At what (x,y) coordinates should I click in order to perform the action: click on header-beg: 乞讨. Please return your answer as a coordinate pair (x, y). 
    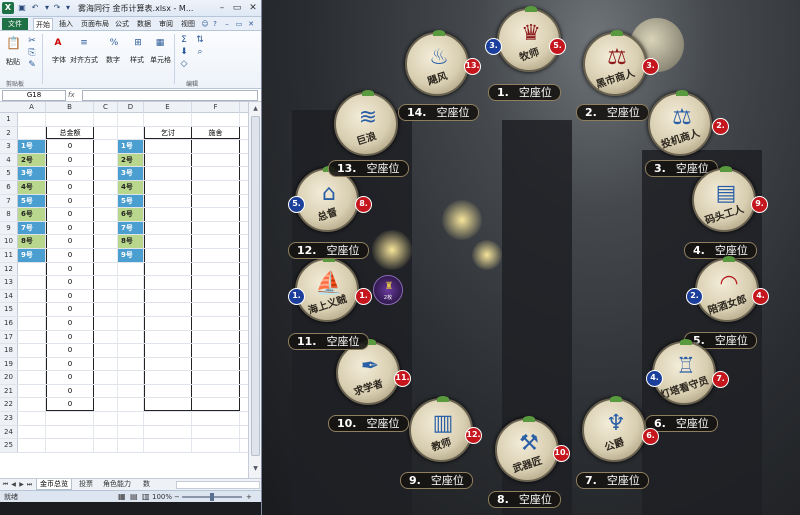
    Looking at the image, I should click on (168, 133).